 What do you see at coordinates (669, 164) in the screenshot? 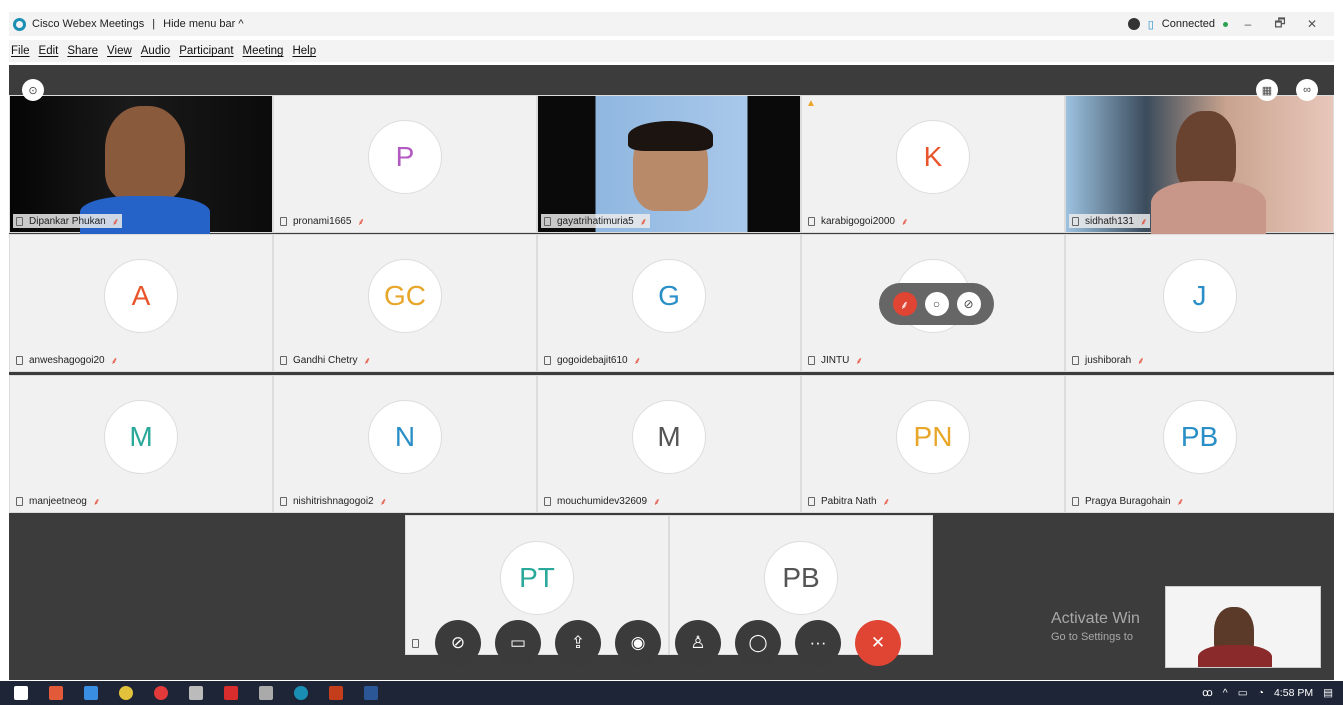
I see `participant-tile: gayatrihatimuria5 ⸙` at bounding box center [669, 164].